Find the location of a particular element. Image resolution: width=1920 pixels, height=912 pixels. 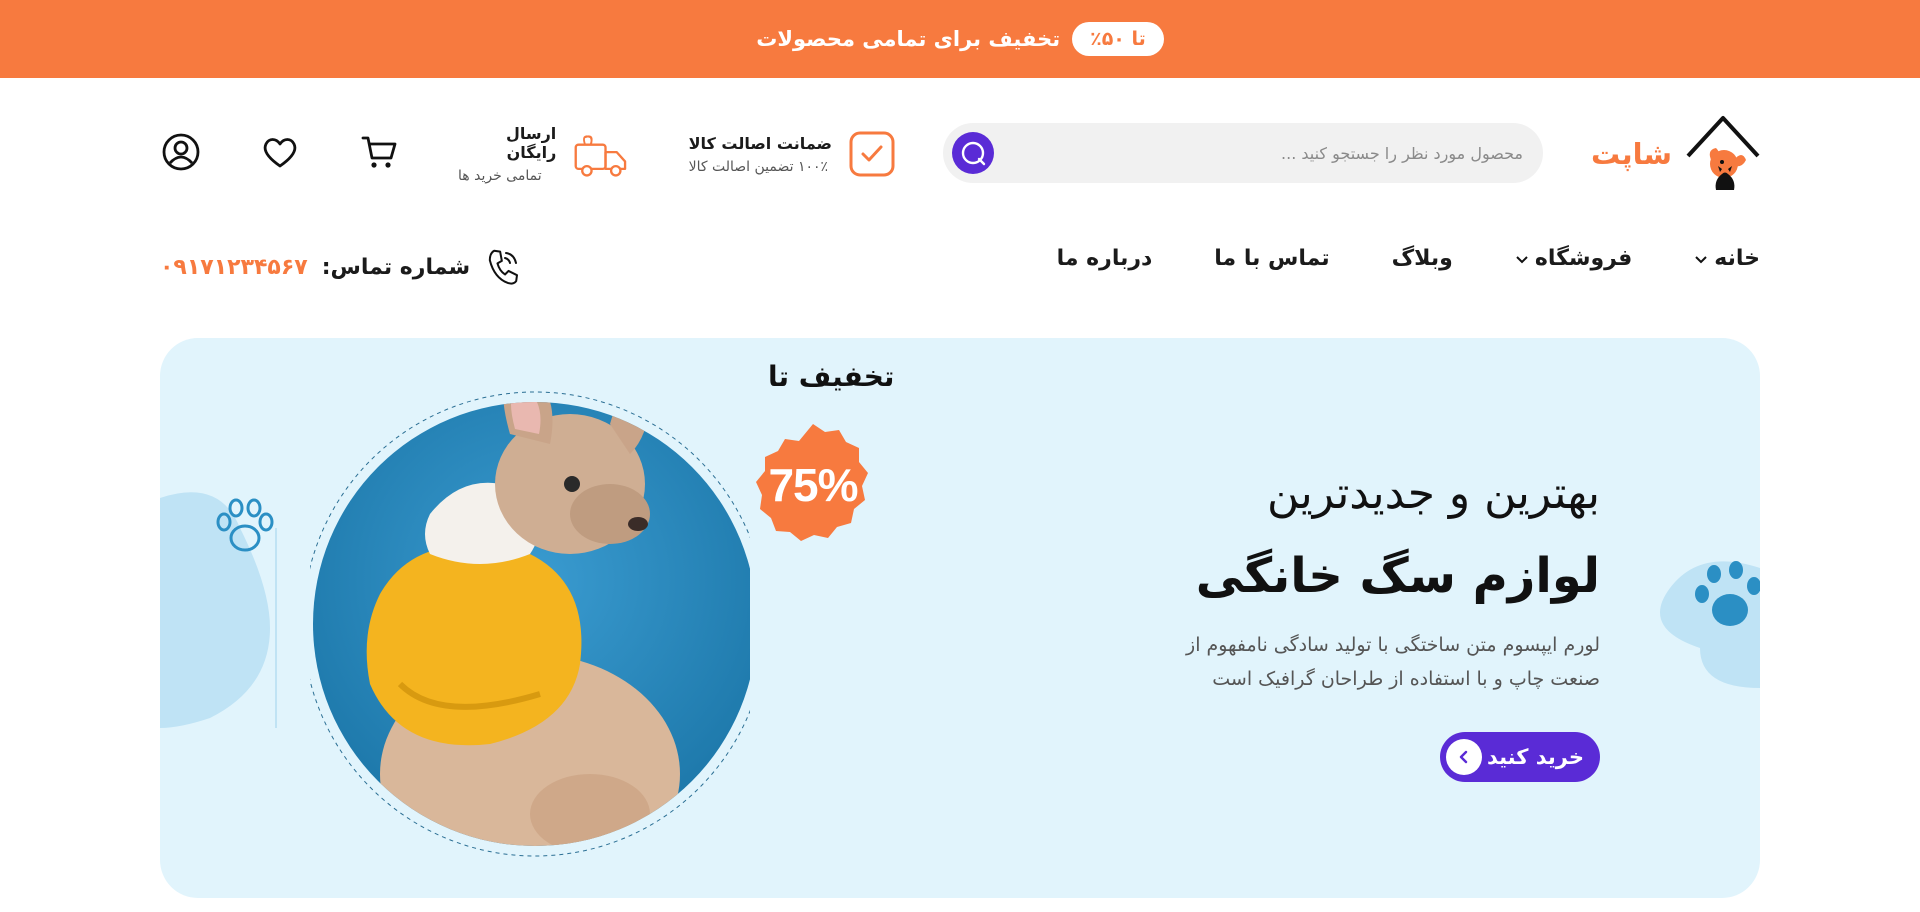

brand-logo: شاپت is located at coordinates (1671, 154).